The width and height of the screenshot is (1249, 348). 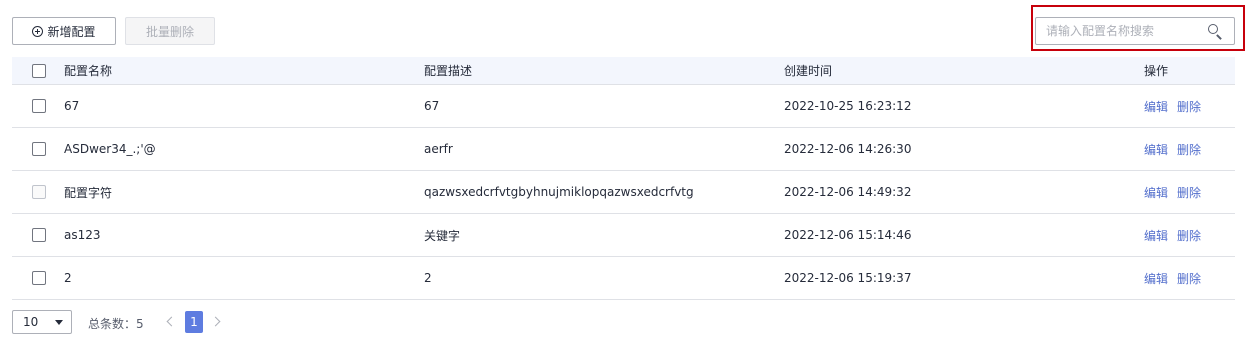 I want to click on page-number-current: 1, so click(x=194, y=322).